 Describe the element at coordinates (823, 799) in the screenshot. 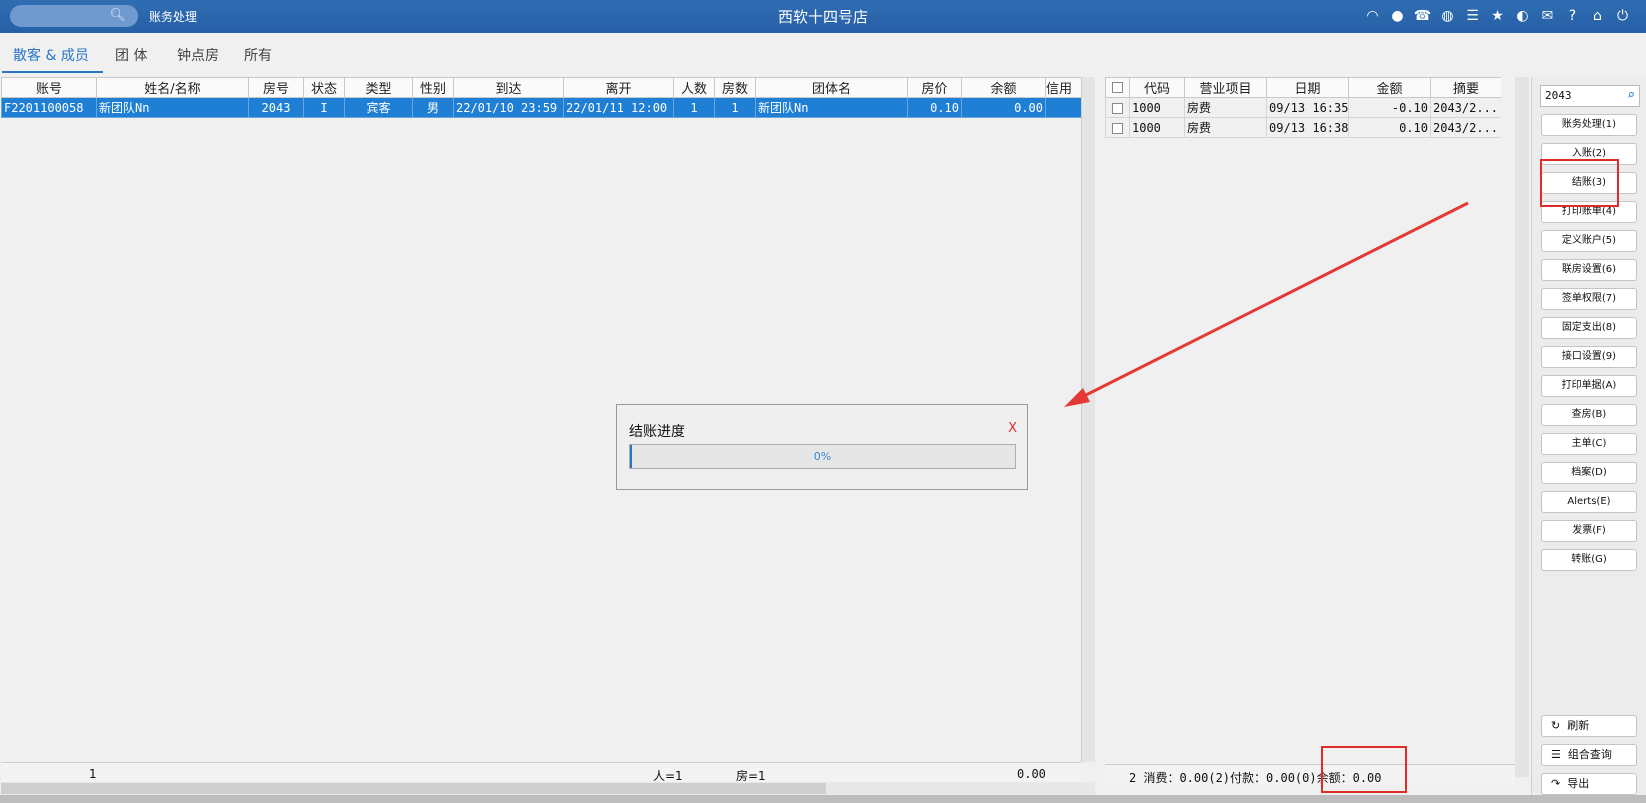

I see `window-bottom-edge` at that location.